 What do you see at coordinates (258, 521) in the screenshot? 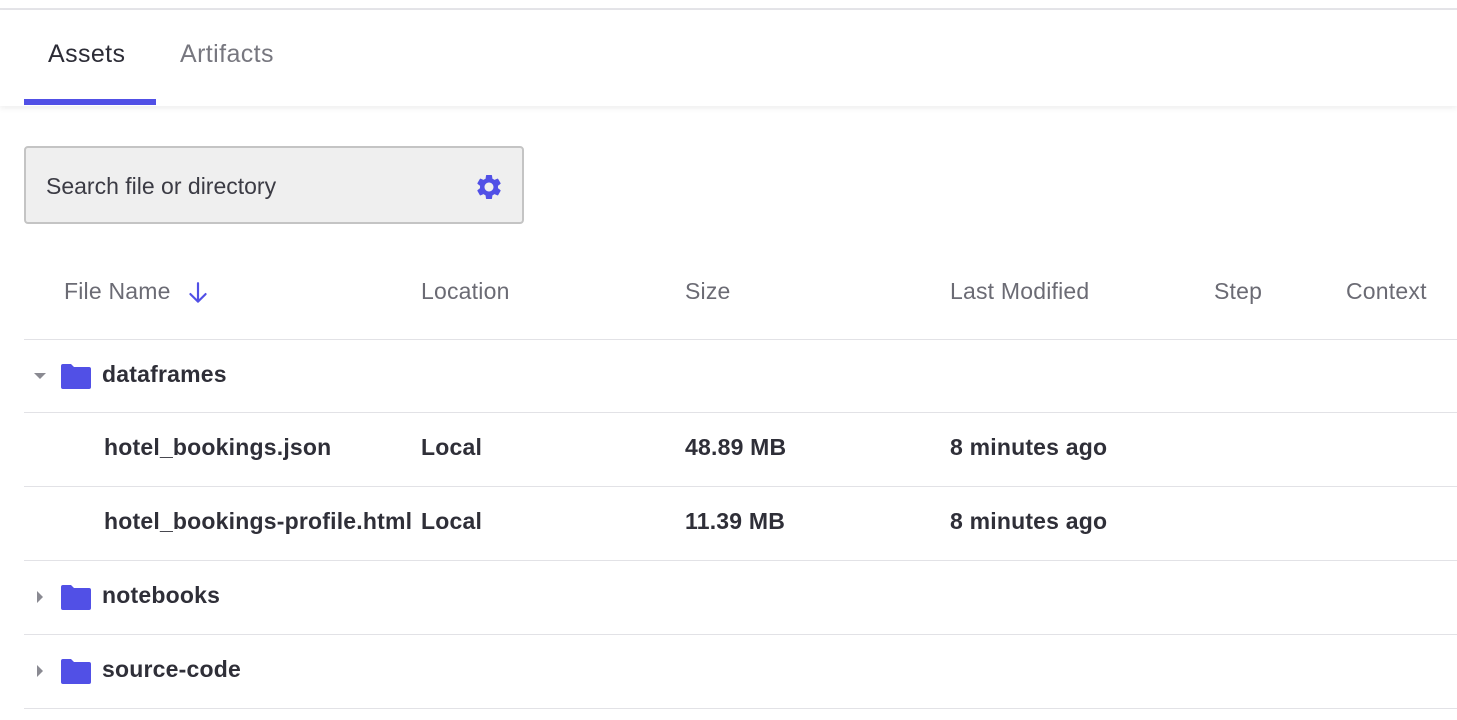
I see `file-name: hotel_bookings-profile.html` at bounding box center [258, 521].